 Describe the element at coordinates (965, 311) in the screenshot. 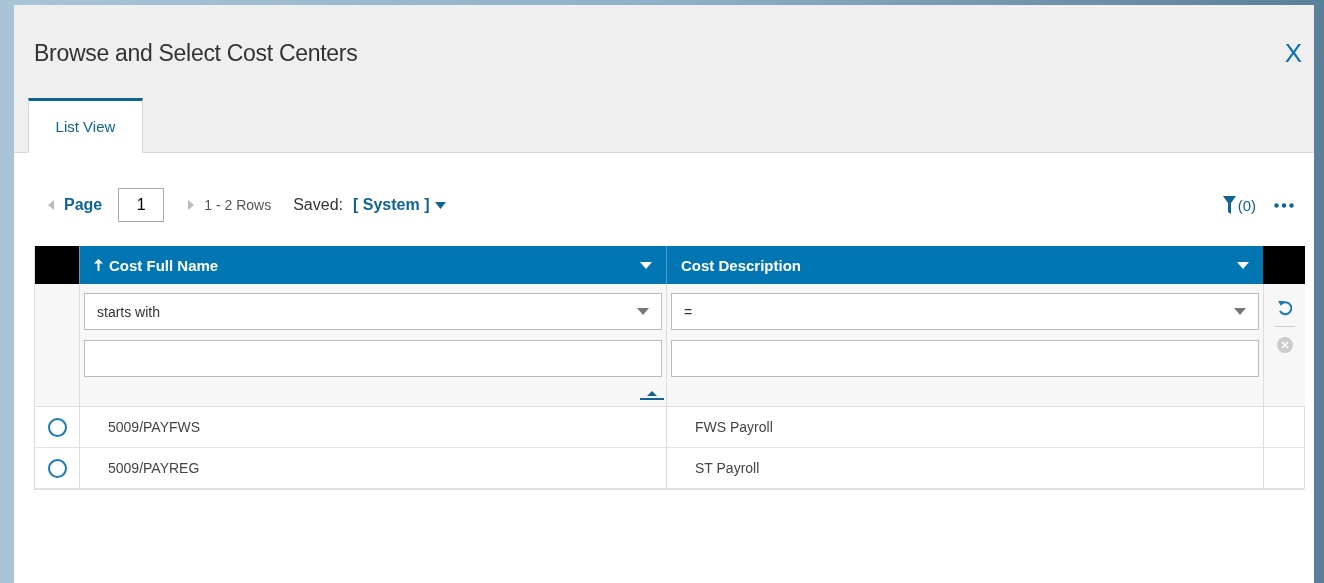

I see `operator-dropdown: =` at that location.